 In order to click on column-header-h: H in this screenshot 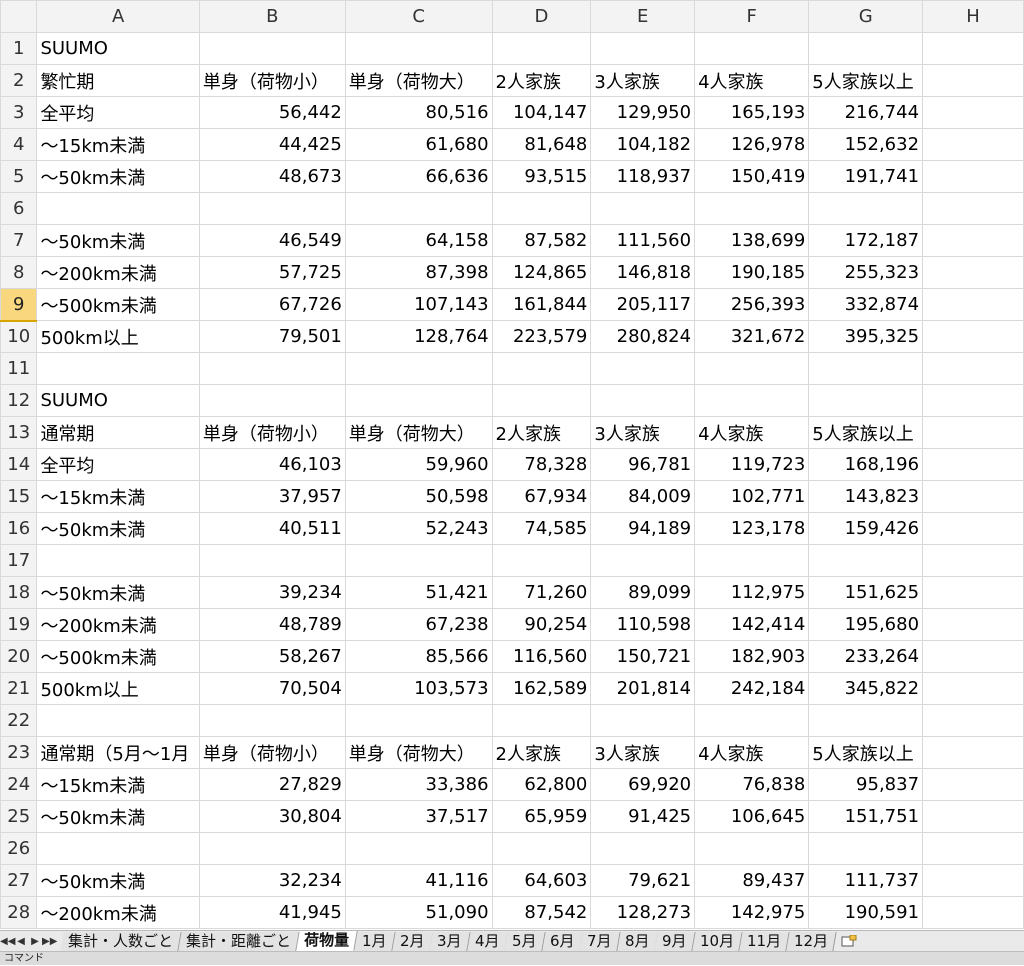, I will do `click(973, 16)`.